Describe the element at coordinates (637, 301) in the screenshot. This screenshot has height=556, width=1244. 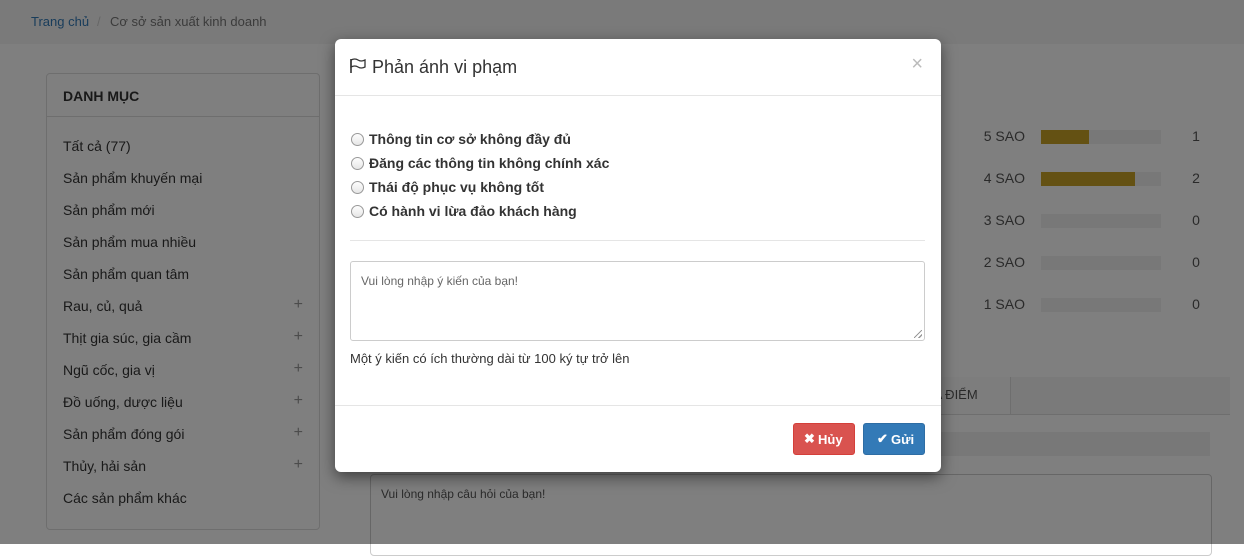
I see `feedback-textarea: Vui lòng nhập ý kiến của bạn!` at that location.